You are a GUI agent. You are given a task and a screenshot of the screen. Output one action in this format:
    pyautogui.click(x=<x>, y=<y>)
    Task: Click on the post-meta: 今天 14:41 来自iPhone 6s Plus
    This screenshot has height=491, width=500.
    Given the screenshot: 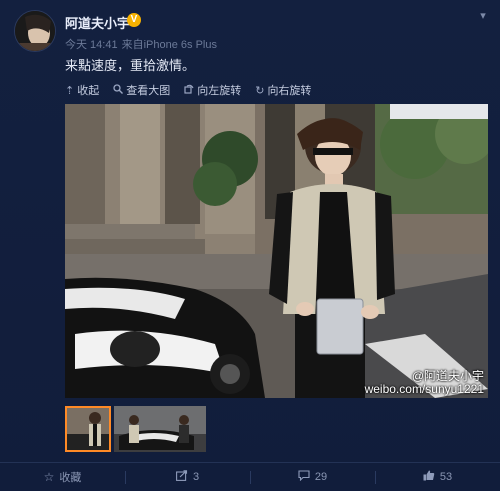 What is the action you would take?
    pyautogui.click(x=143, y=44)
    